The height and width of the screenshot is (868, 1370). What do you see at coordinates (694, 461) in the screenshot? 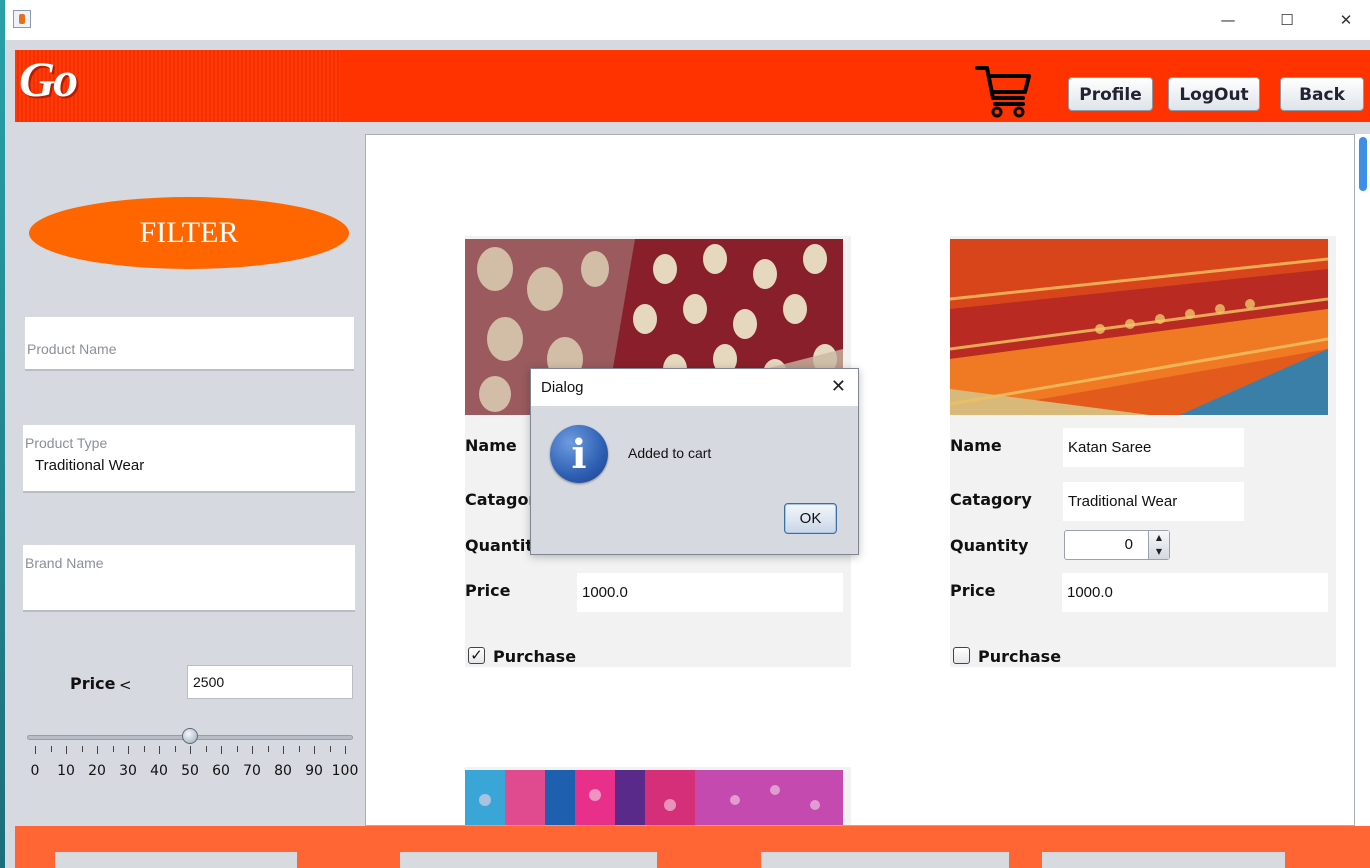
I see `added-to-cart-dialog: Dialog ✕ i Added to cart OK` at bounding box center [694, 461].